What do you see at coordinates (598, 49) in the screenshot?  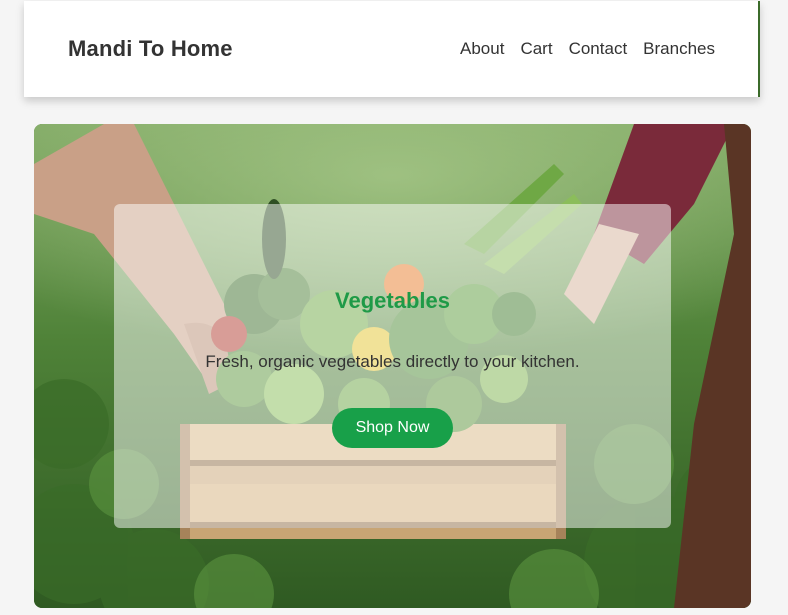 I see `nav-link-contact: Contact` at bounding box center [598, 49].